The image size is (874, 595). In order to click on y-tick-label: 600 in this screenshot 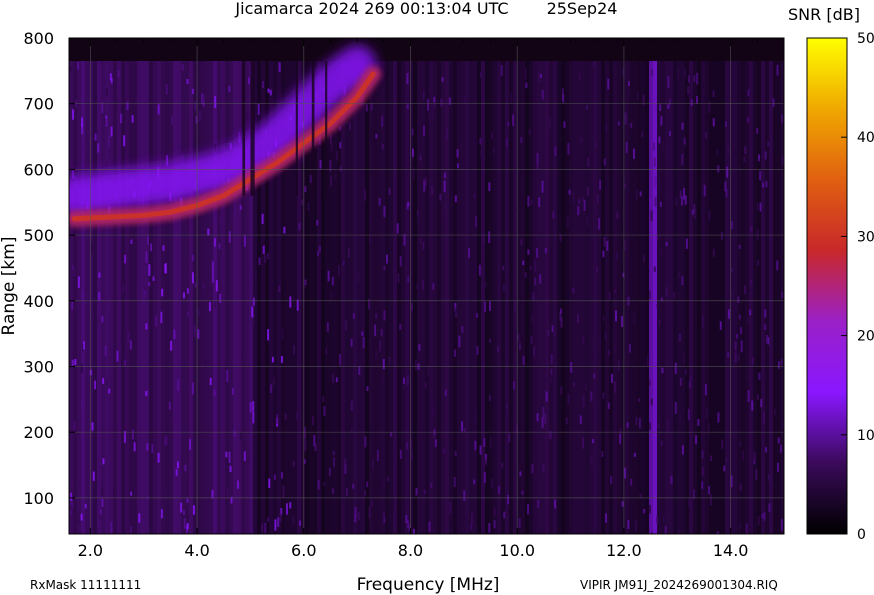, I will do `click(38, 169)`.